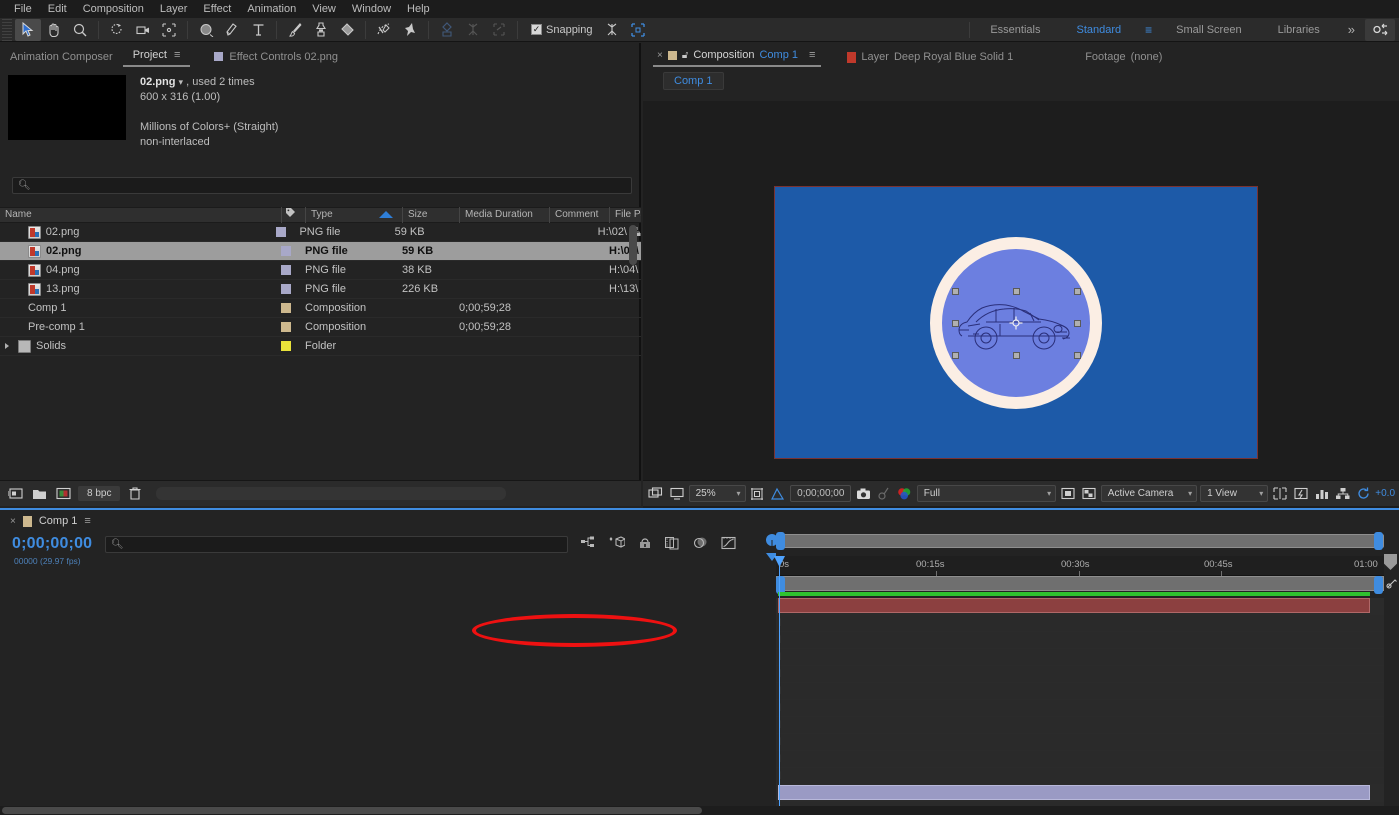  What do you see at coordinates (633, 245) in the screenshot?
I see `scrollbar-thumb` at bounding box center [633, 245].